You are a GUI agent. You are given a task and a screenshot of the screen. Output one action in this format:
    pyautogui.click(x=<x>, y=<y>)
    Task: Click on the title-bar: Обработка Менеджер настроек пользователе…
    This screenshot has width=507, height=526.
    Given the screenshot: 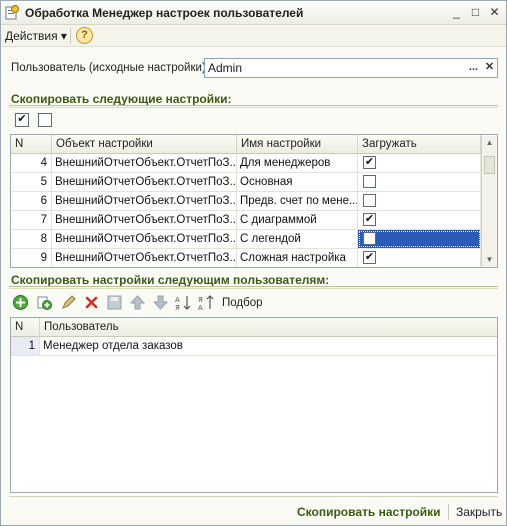 What is the action you would take?
    pyautogui.click(x=253, y=13)
    